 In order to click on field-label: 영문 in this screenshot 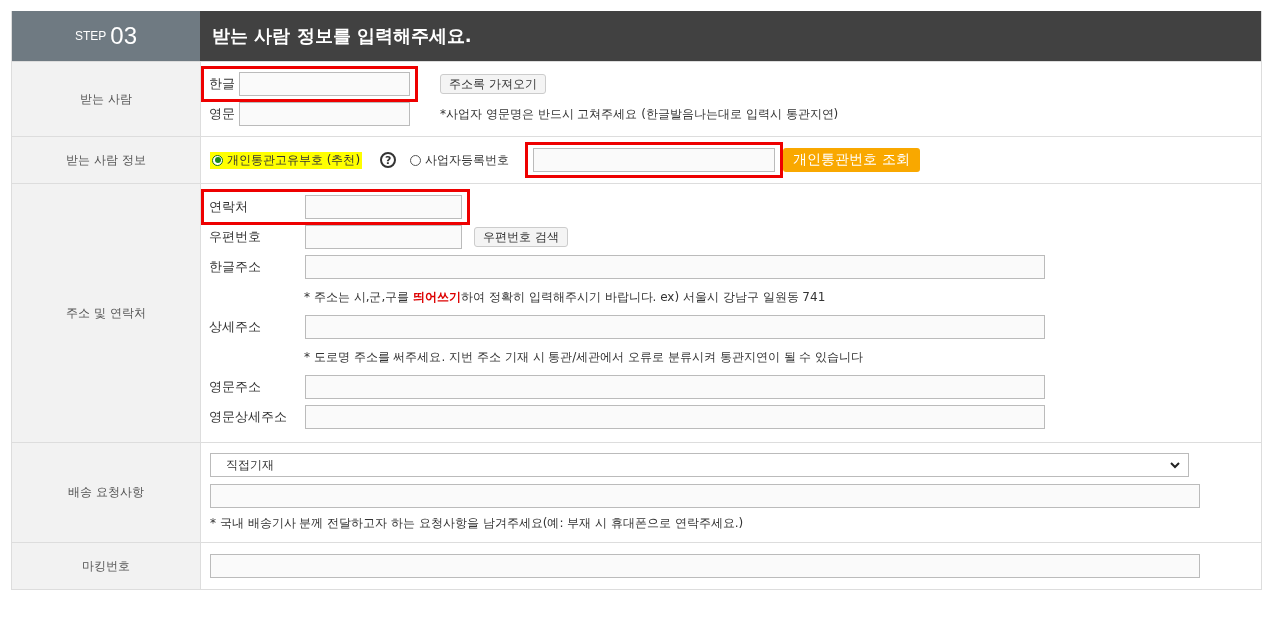, I will do `click(222, 114)`.